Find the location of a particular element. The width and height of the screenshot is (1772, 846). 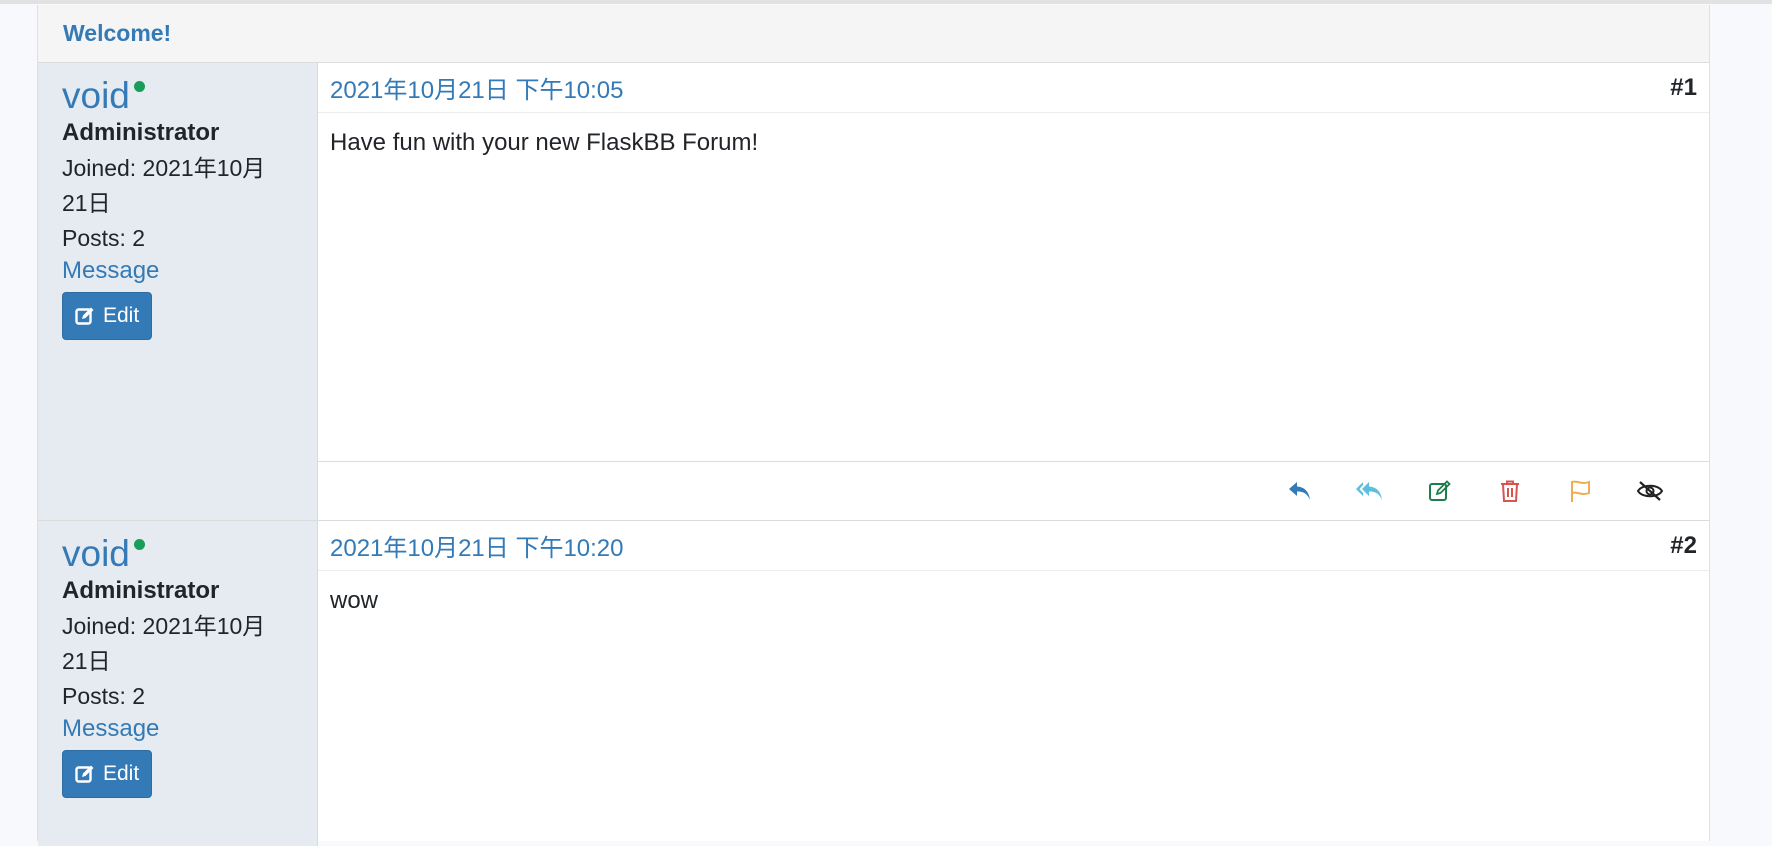

post-header: 2021年10月21日 下午10:20 #2 is located at coordinates (1013, 546).